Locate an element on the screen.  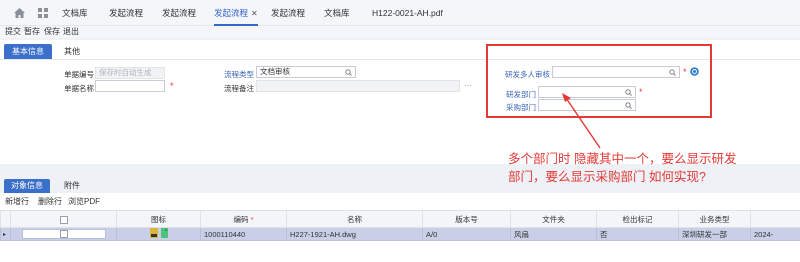
col-header-version: 版本号 is located at coordinates (466, 219).